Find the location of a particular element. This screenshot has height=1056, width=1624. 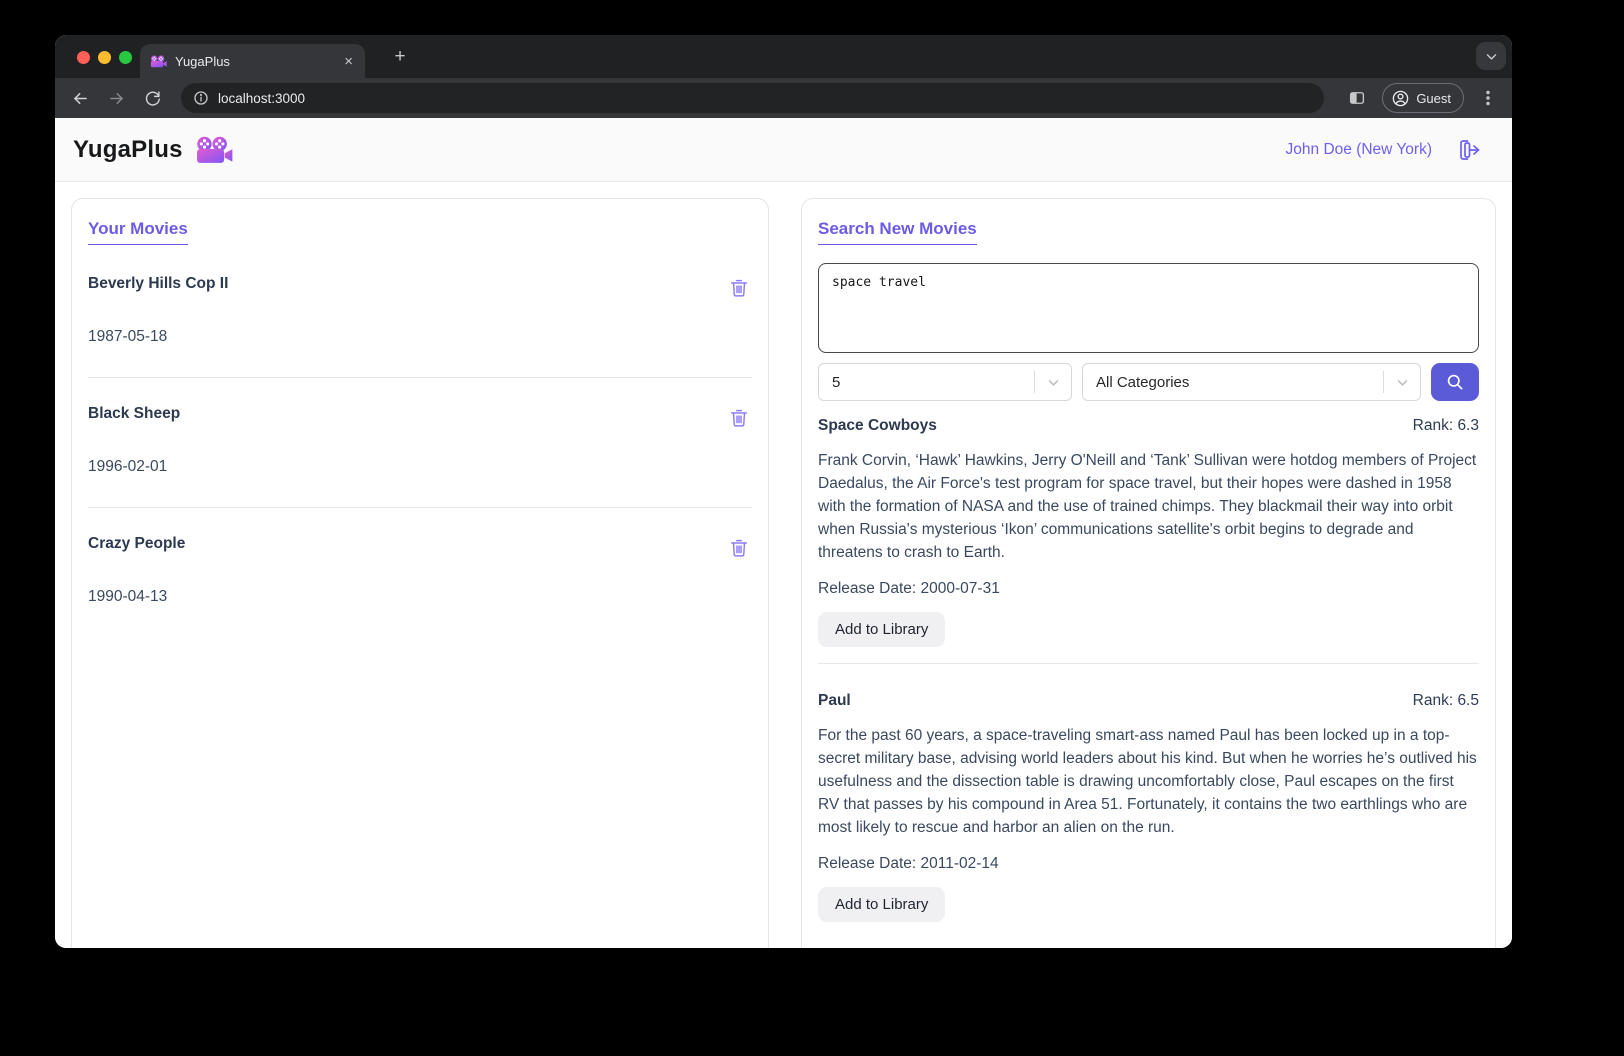

side-panel-icon is located at coordinates (1357, 98).